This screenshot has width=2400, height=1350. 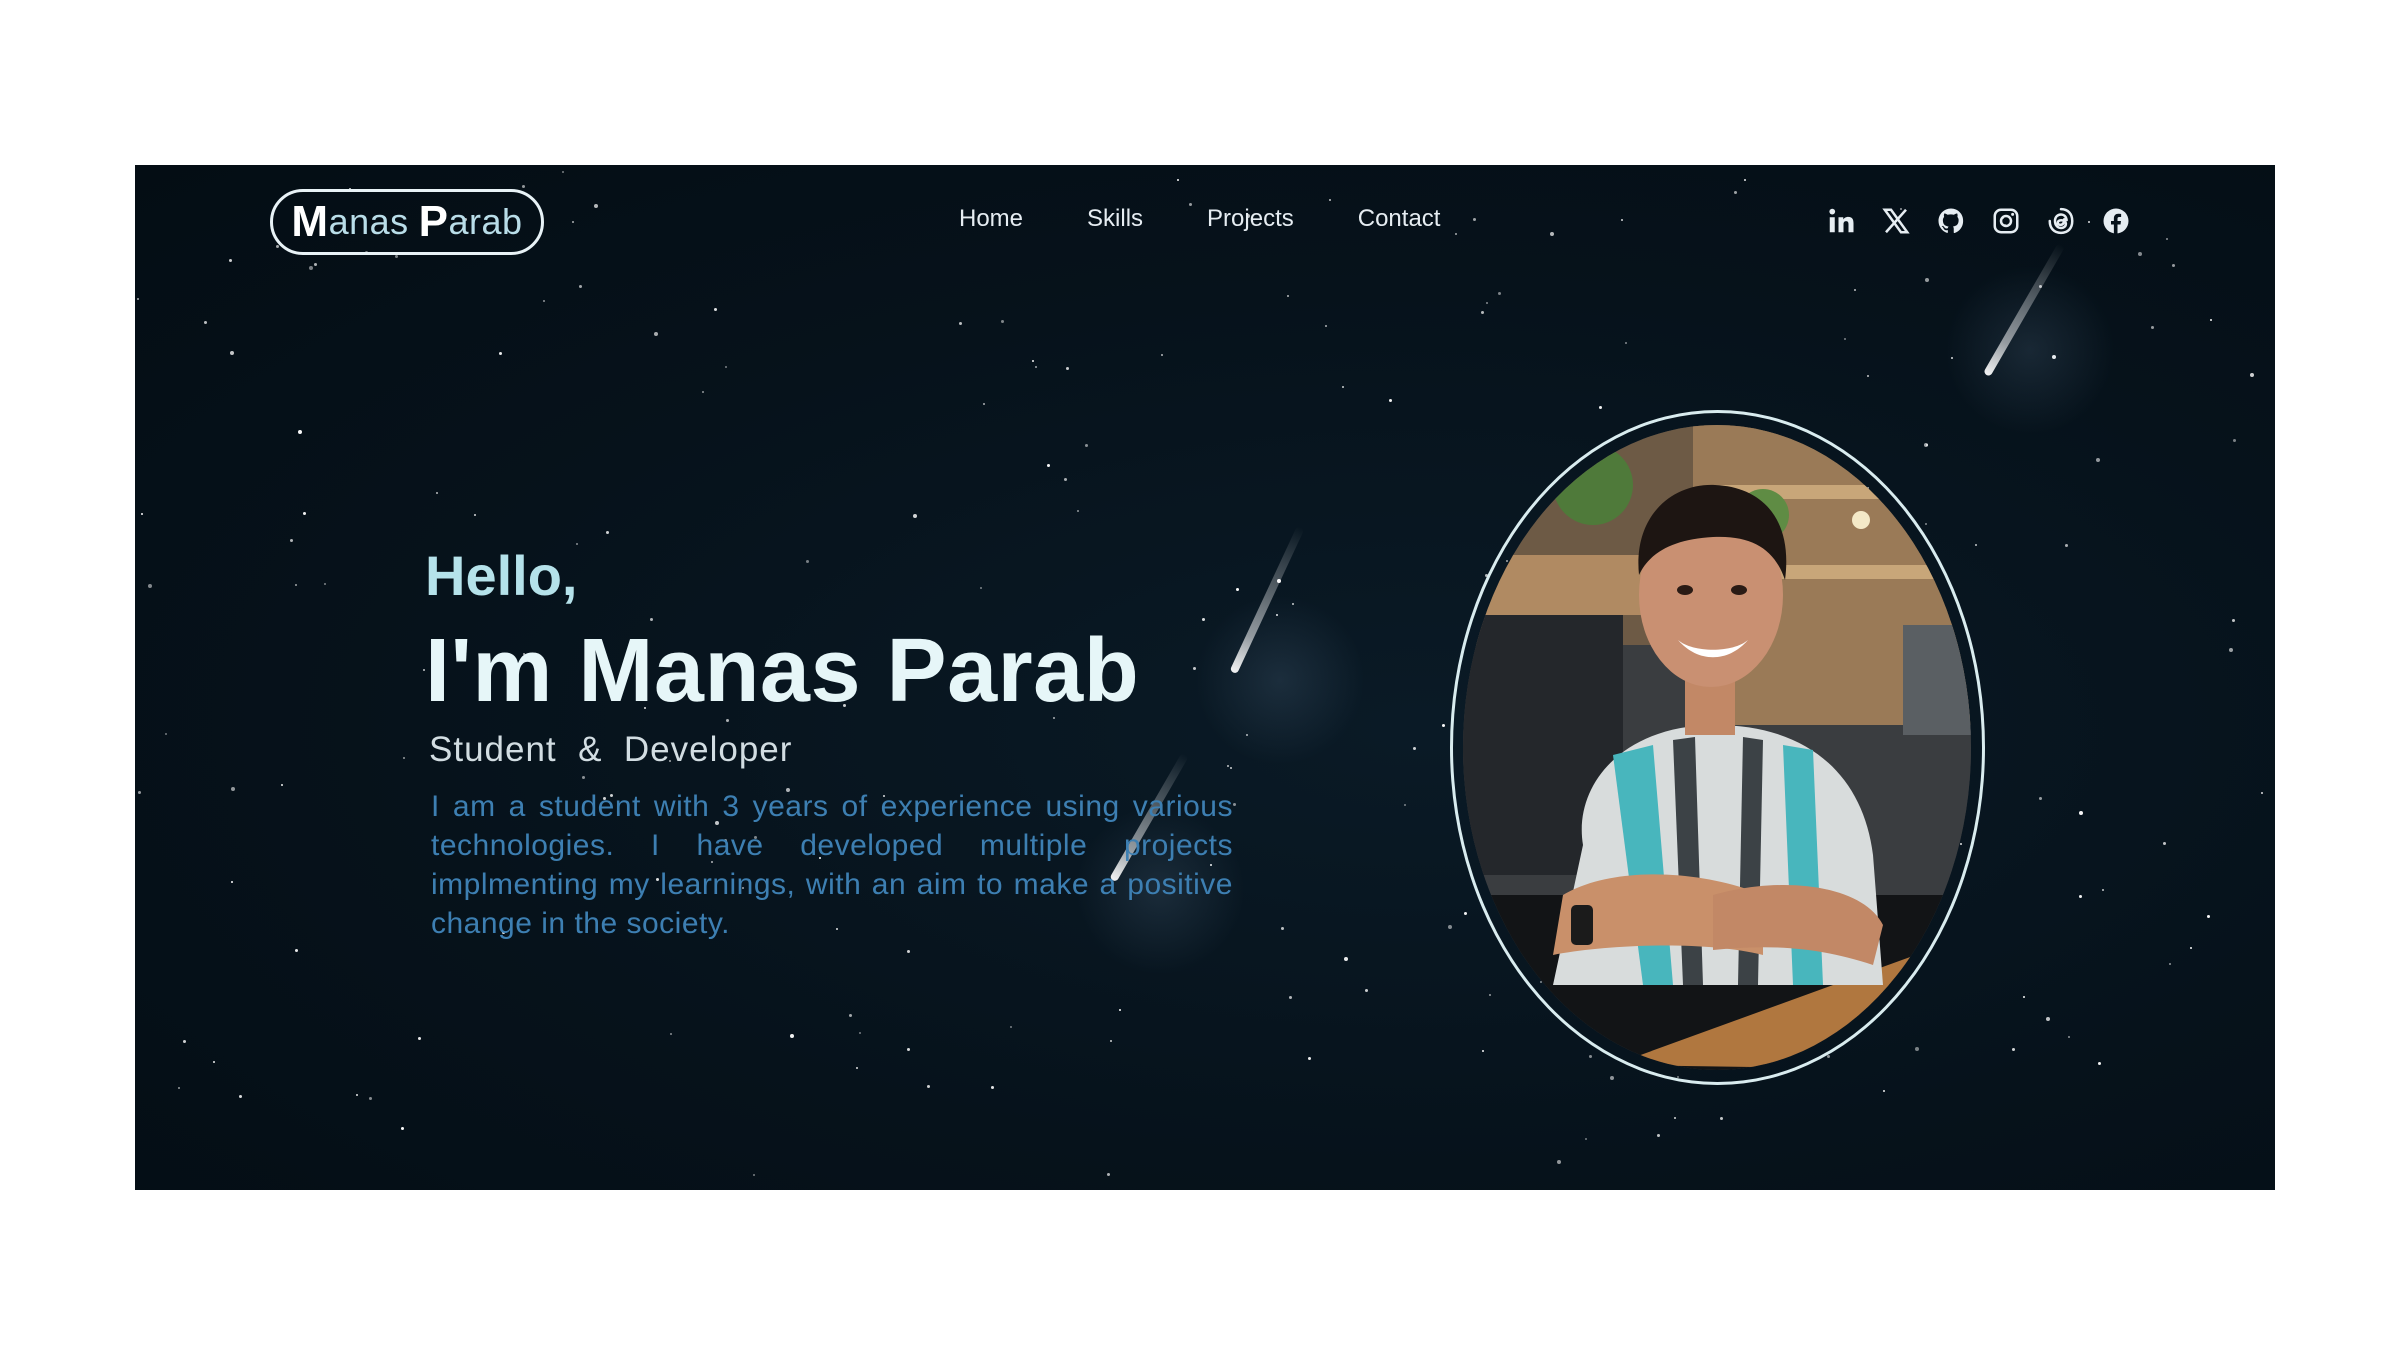 I want to click on linkedin-icon, so click(x=1840, y=220).